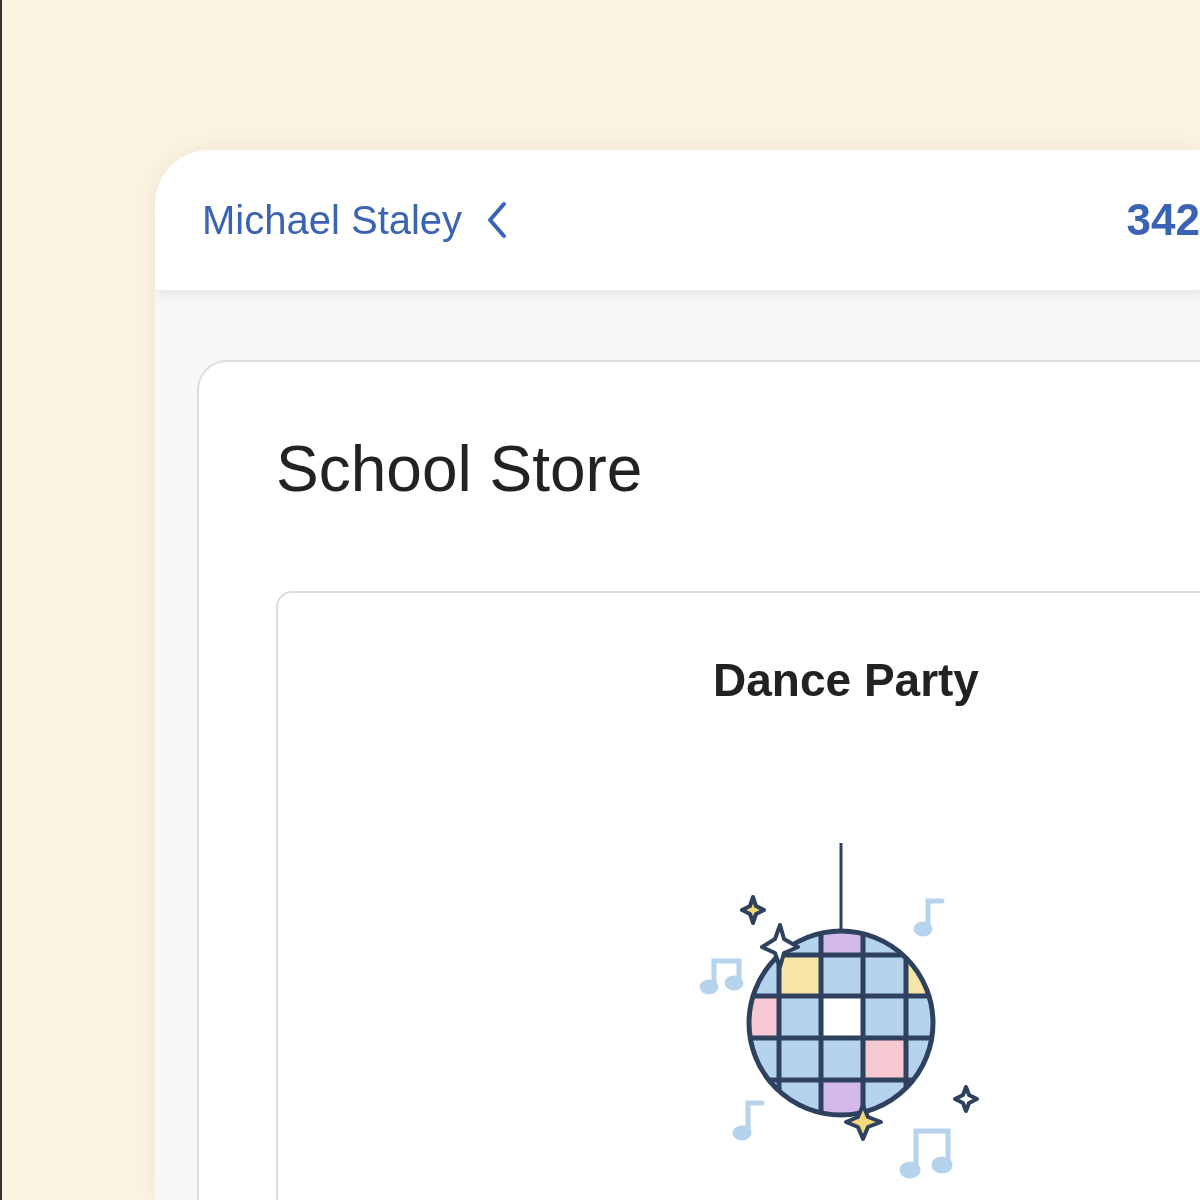  I want to click on store-title: School Store, so click(460, 469).